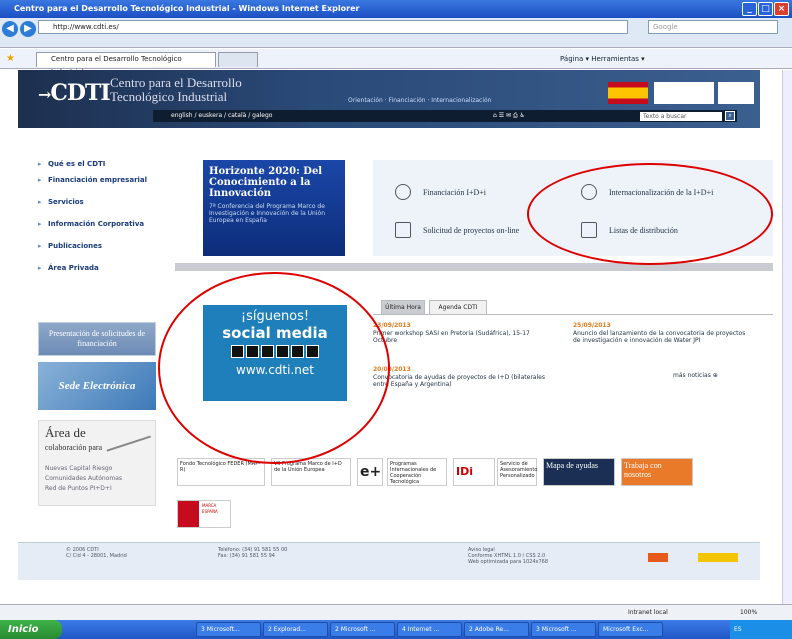  Describe the element at coordinates (80, 93) in the screenshot. I see `logo-text: CDTI` at that location.